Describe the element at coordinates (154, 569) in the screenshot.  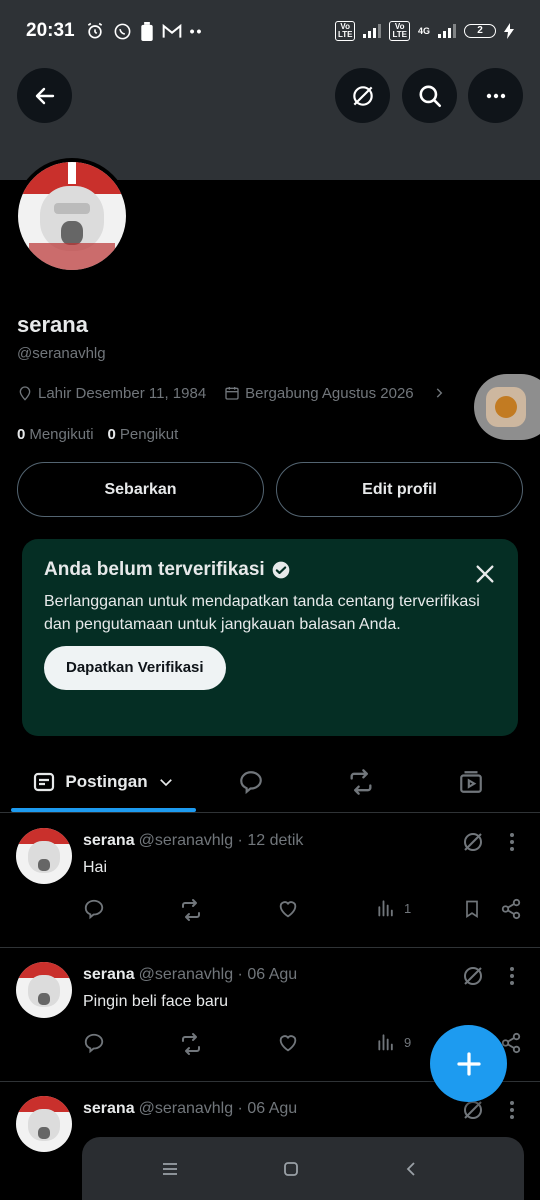
I see `verification-title-text: Anda belum terverifikasi` at that location.